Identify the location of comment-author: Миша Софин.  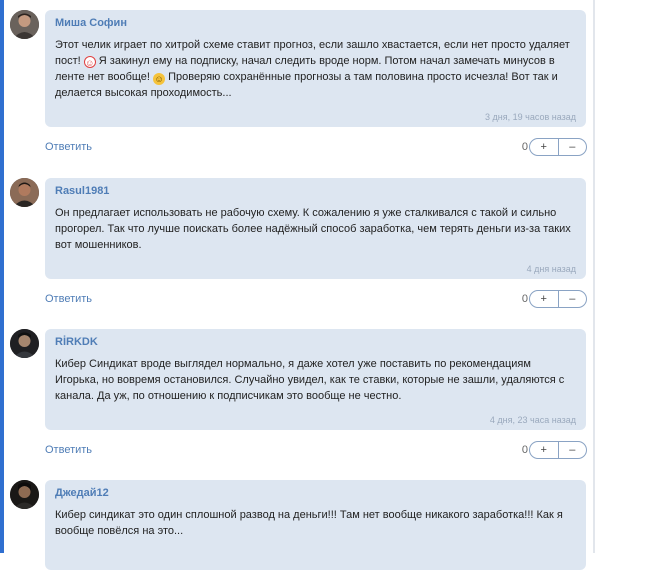
(315, 23).